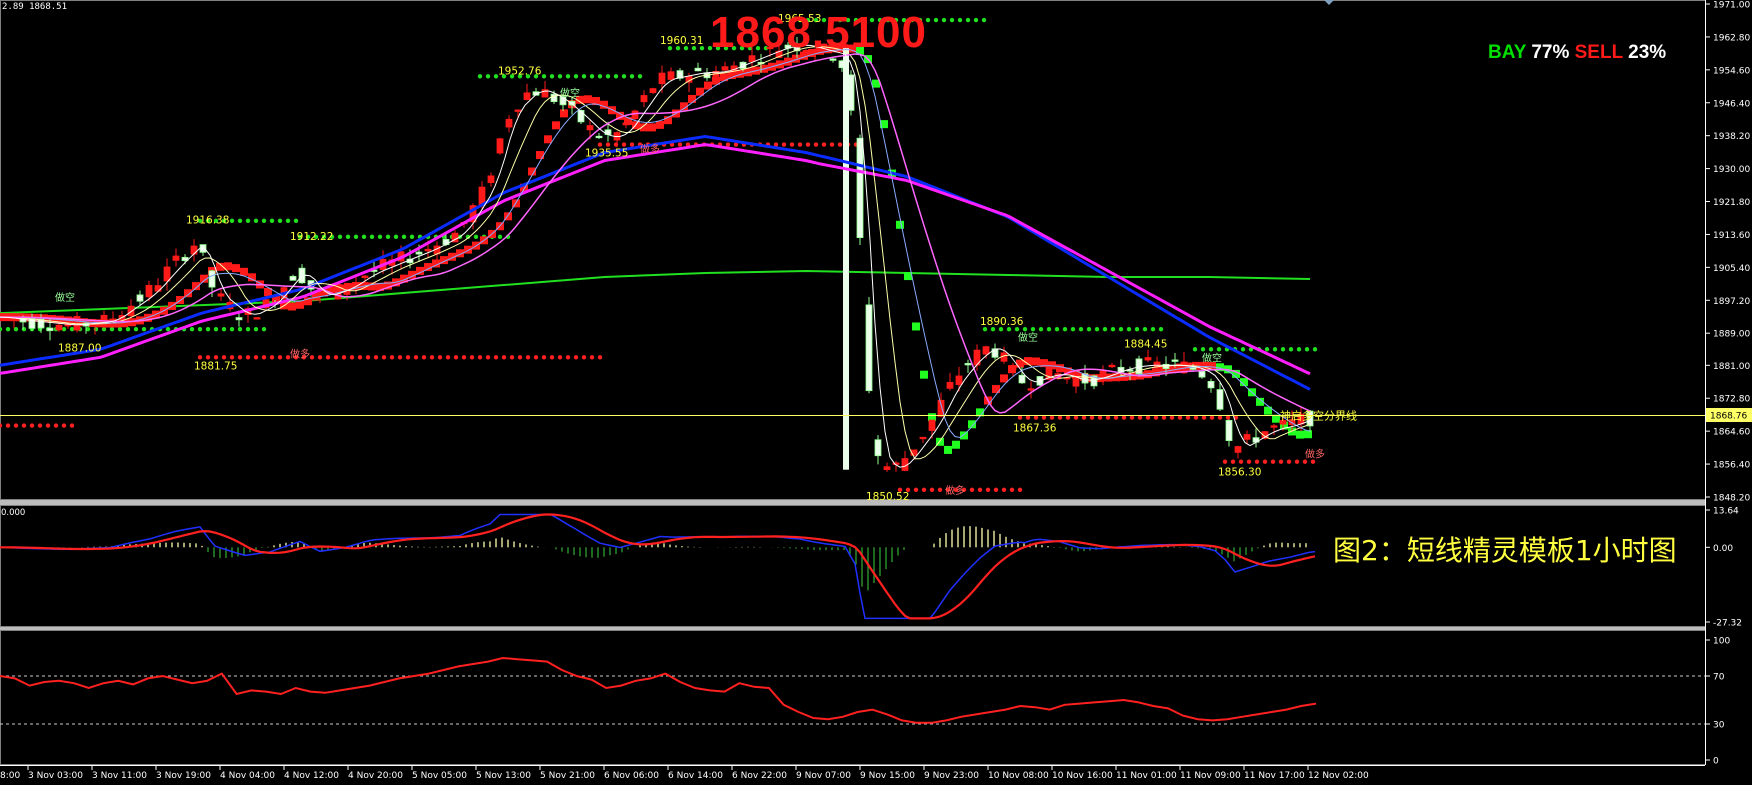 The width and height of the screenshot is (1752, 785). Describe the element at coordinates (631, 776) in the screenshot. I see `x-tick-label: 6 Nov 06:00` at that location.